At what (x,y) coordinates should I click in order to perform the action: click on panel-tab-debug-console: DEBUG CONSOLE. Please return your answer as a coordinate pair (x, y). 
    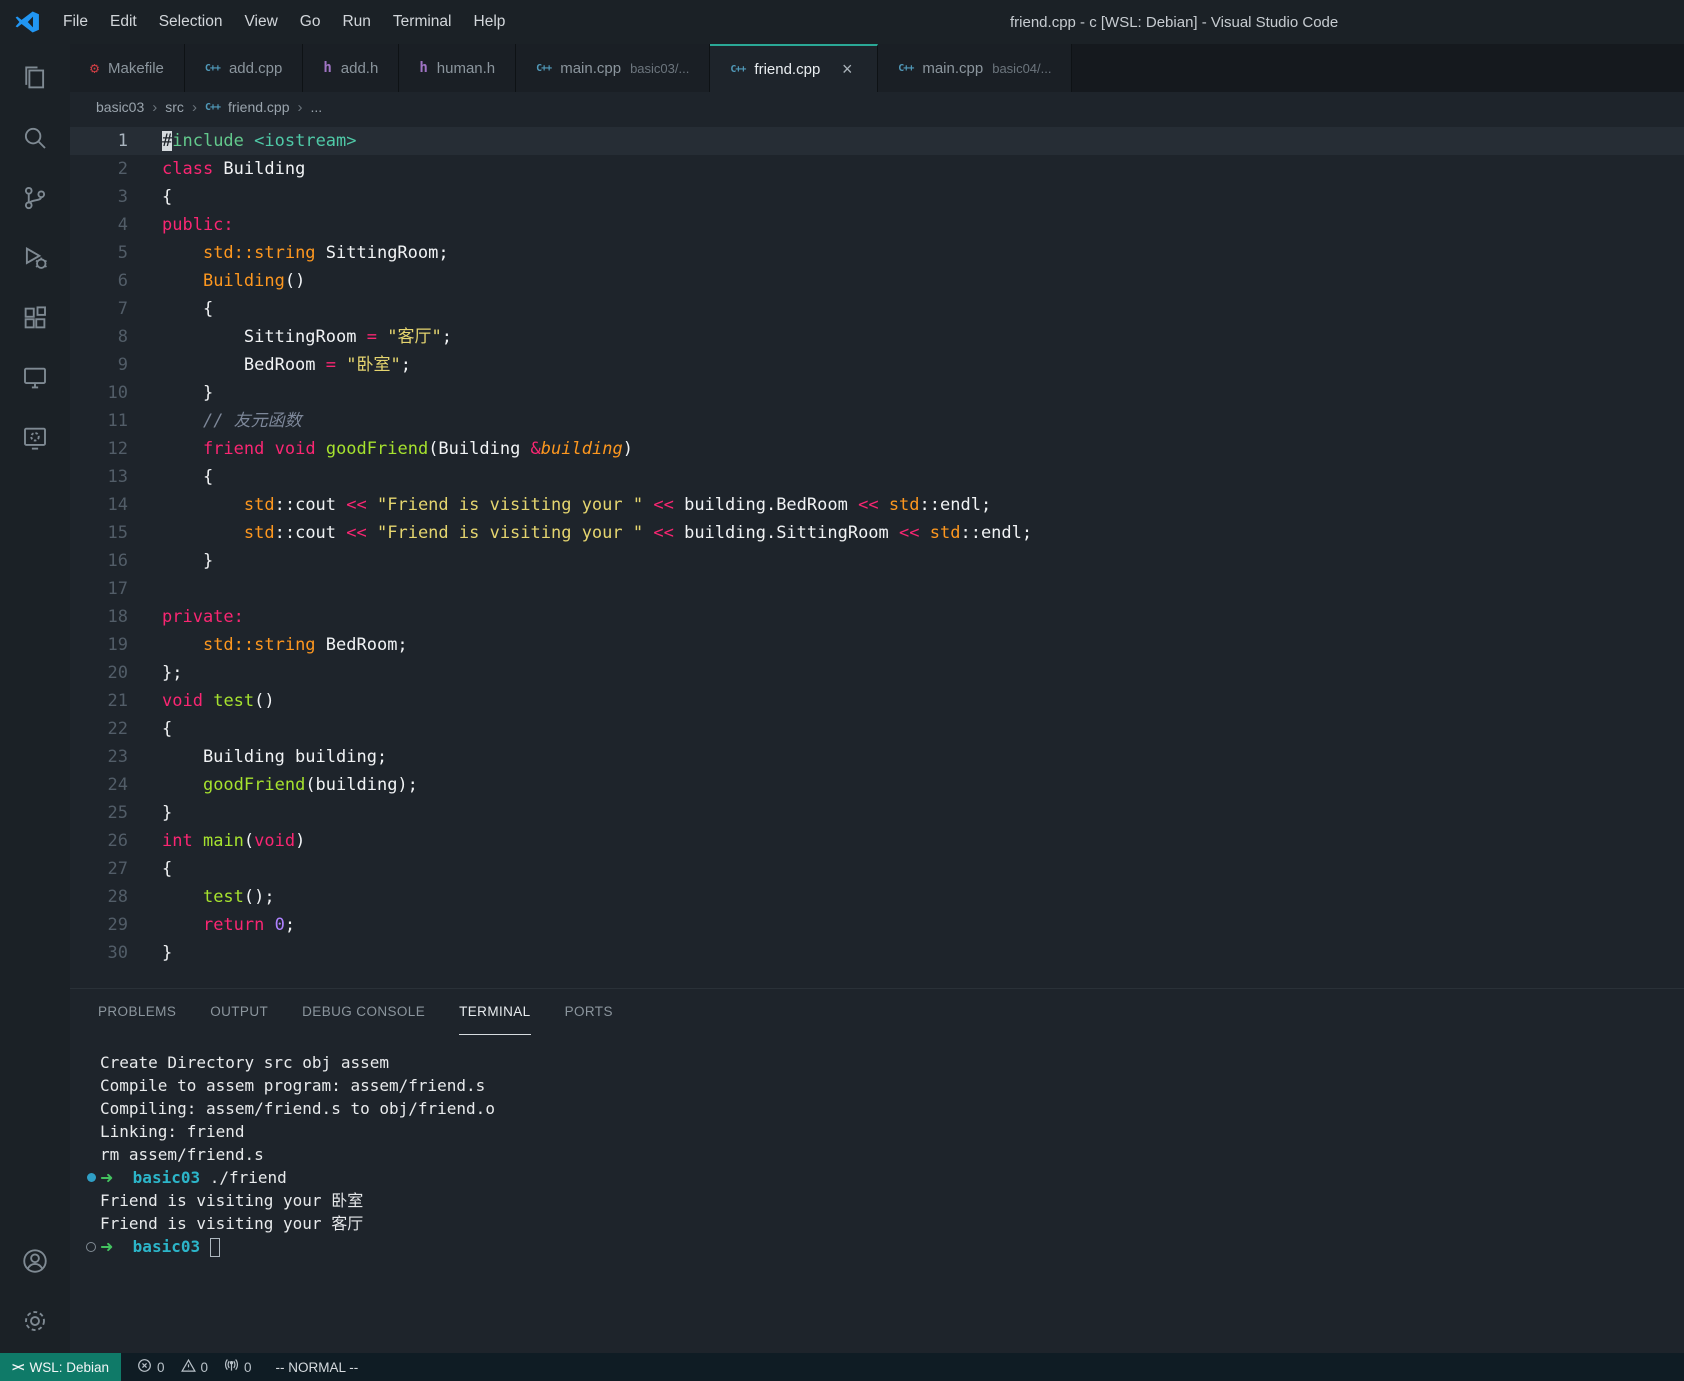
    Looking at the image, I should click on (363, 1012).